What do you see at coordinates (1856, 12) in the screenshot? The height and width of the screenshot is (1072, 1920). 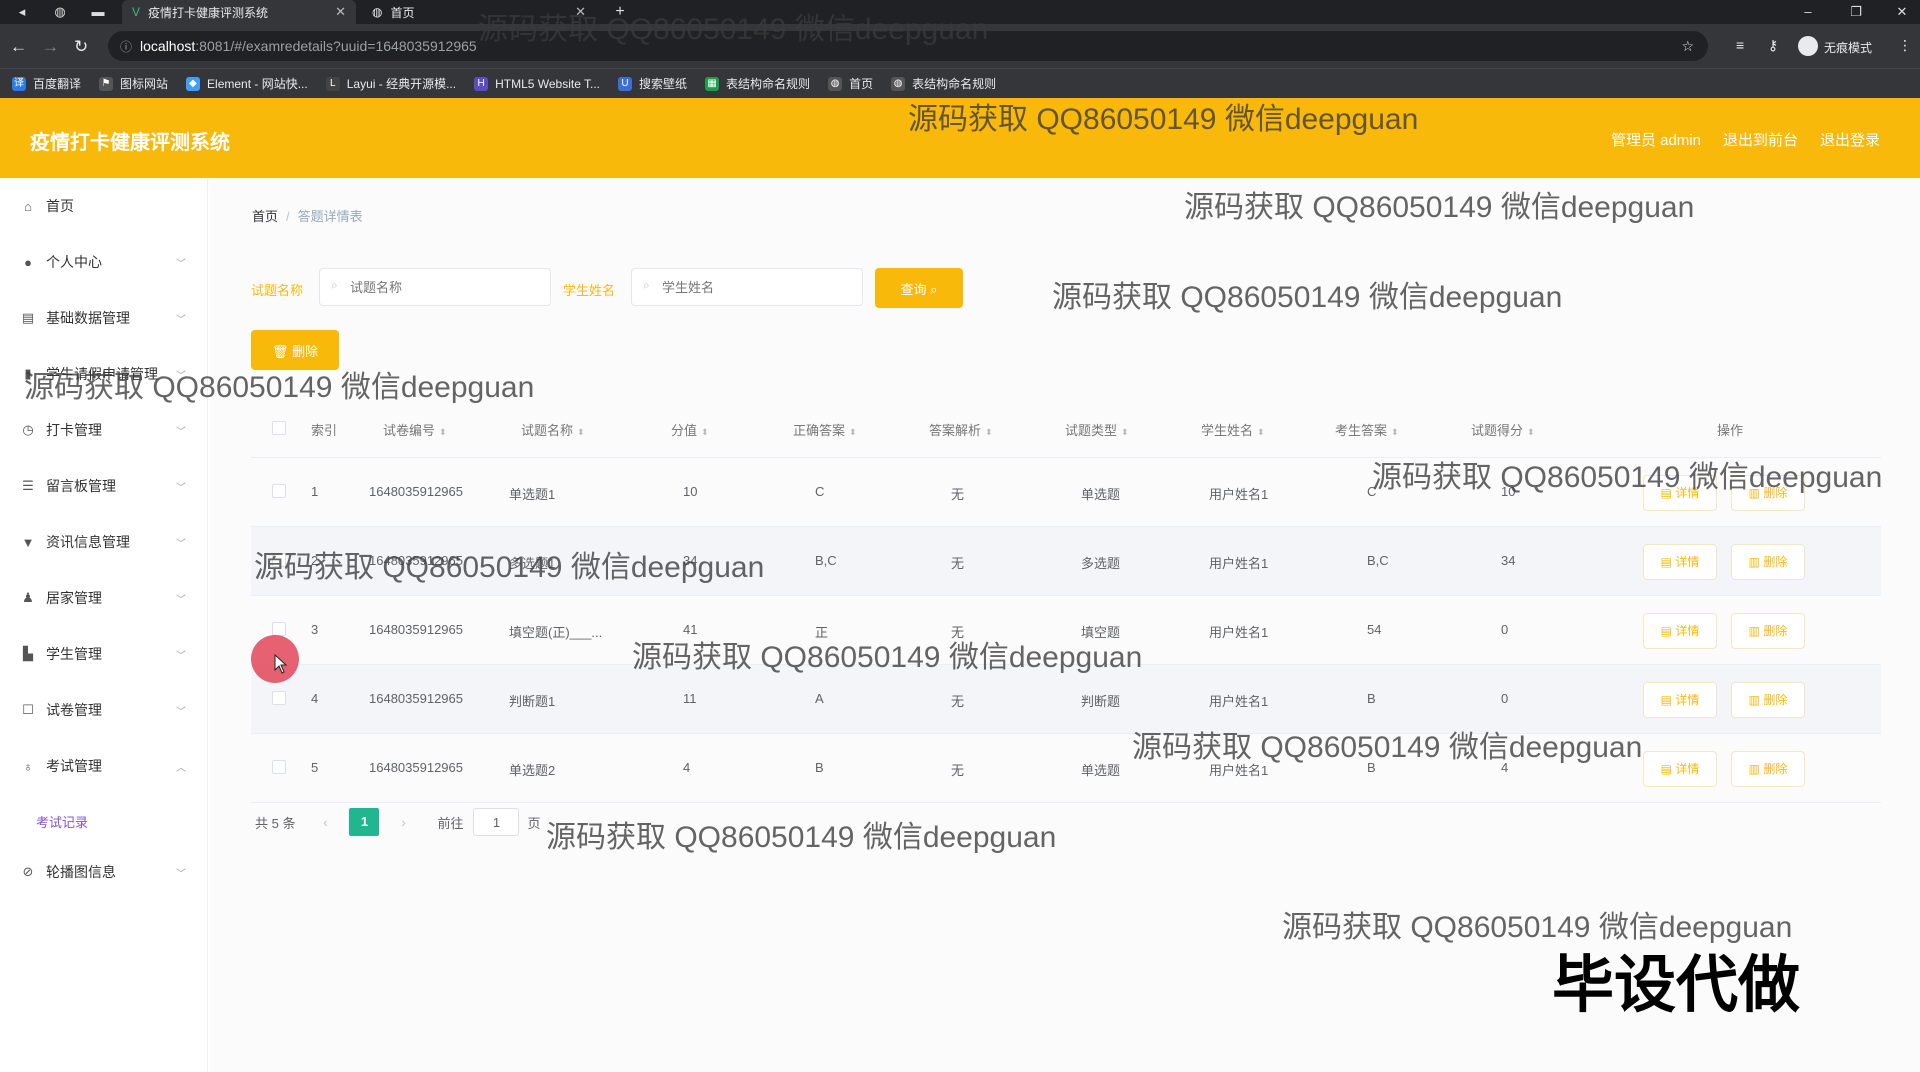 I see `restore-icon: ❐` at bounding box center [1856, 12].